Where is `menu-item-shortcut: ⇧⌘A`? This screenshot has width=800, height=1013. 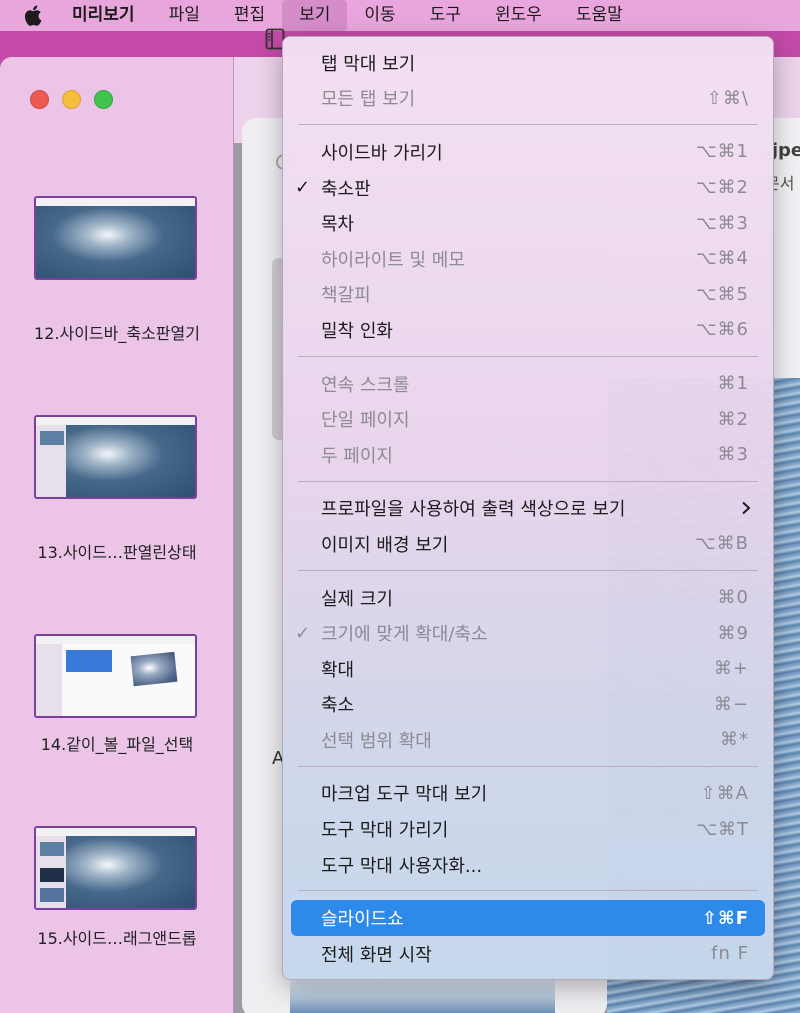
menu-item-shortcut: ⇧⌘A is located at coordinates (724, 793).